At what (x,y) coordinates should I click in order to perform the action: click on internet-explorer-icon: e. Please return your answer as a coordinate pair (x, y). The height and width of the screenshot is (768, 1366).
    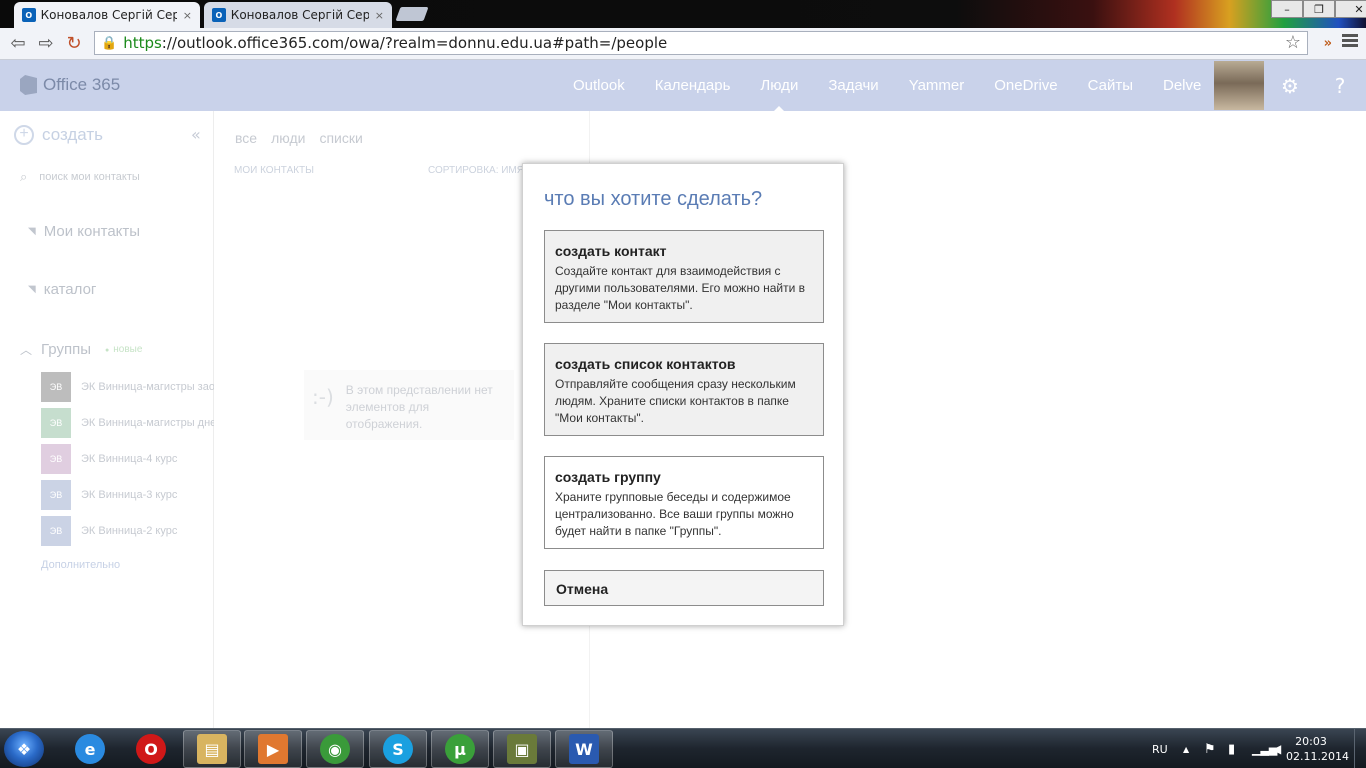
    Looking at the image, I should click on (90, 749).